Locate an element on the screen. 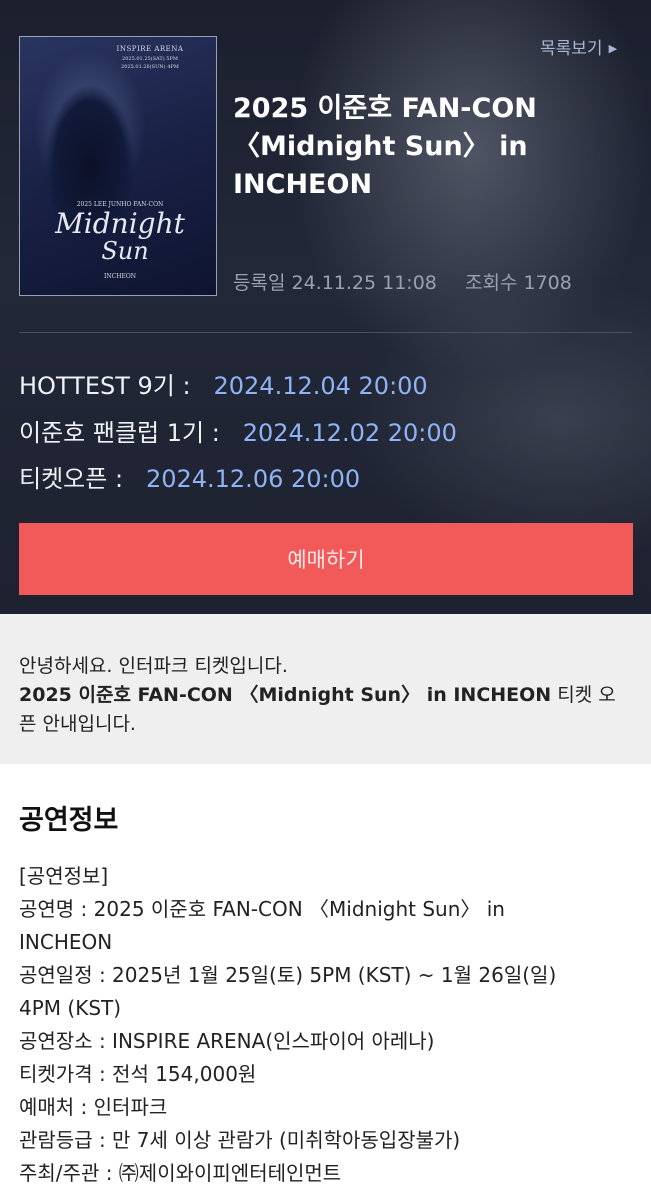  poster-date-text: 2025.01.25(SAT) 5PM is located at coordinates (150, 59).